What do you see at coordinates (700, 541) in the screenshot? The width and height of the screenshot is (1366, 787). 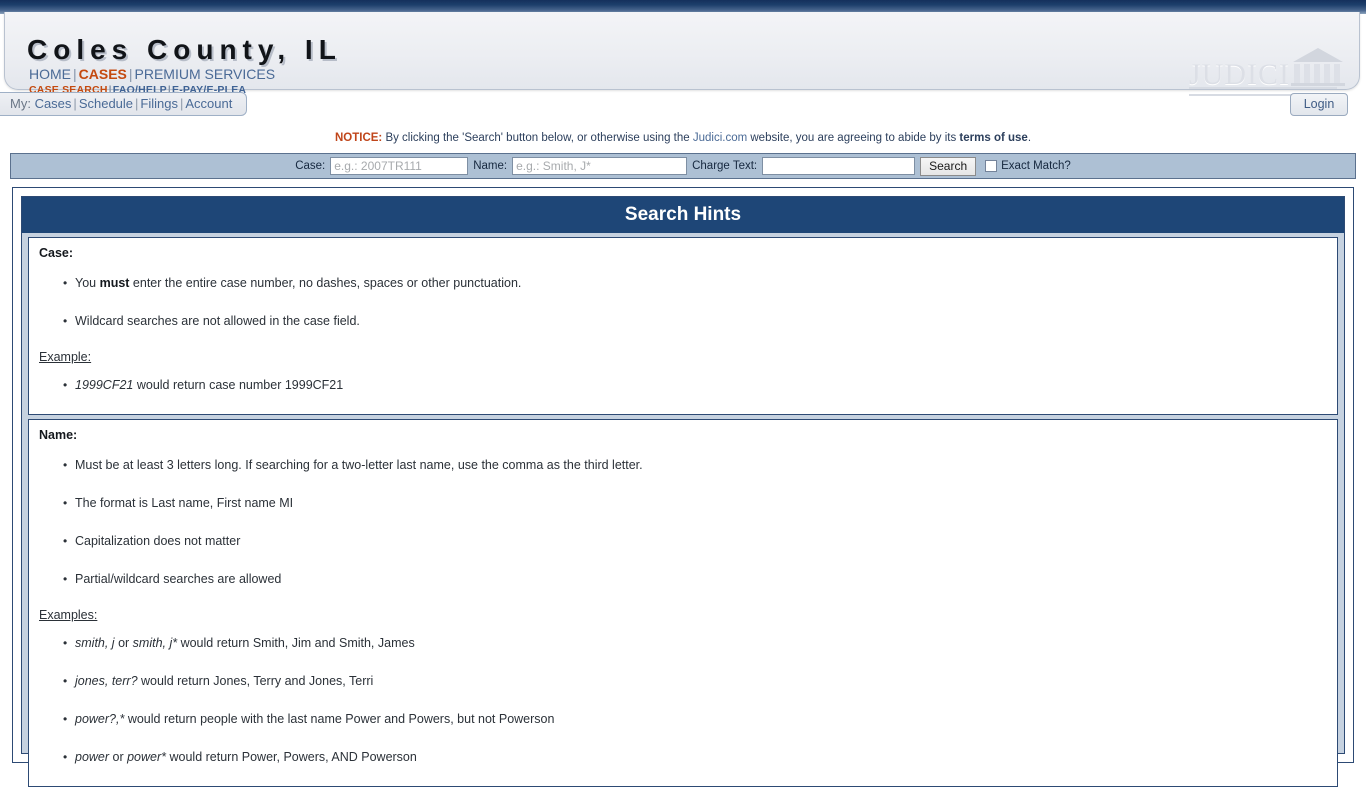 I see `list-item: Capitalization does not matter` at bounding box center [700, 541].